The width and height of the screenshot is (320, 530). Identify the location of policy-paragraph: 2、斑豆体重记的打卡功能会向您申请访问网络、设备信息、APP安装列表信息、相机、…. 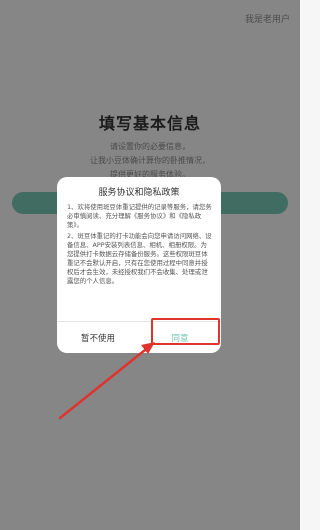
(139, 258).